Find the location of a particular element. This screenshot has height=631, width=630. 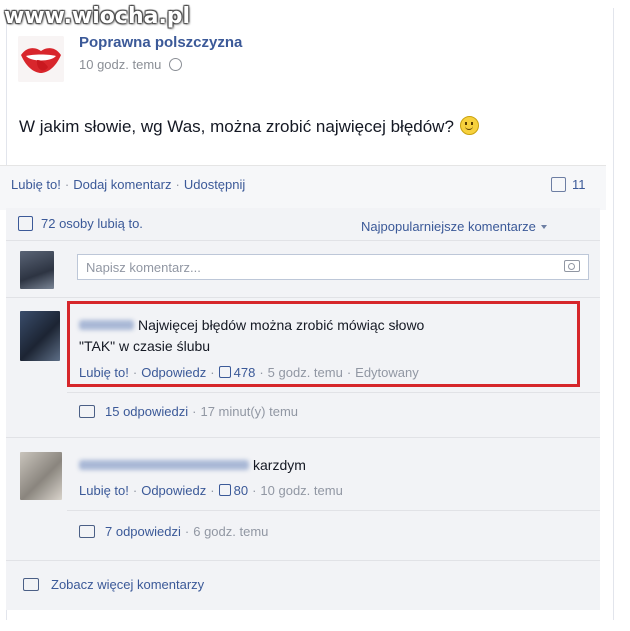

comment-count-value: 11 is located at coordinates (579, 184).